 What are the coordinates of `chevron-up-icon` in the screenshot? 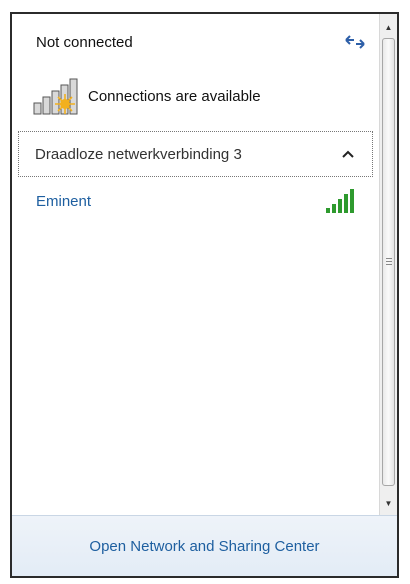 It's located at (348, 154).